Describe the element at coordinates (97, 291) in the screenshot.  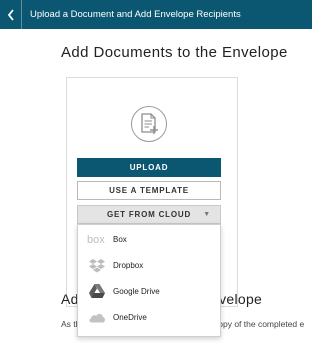
I see `google-drive-logo-icon` at that location.